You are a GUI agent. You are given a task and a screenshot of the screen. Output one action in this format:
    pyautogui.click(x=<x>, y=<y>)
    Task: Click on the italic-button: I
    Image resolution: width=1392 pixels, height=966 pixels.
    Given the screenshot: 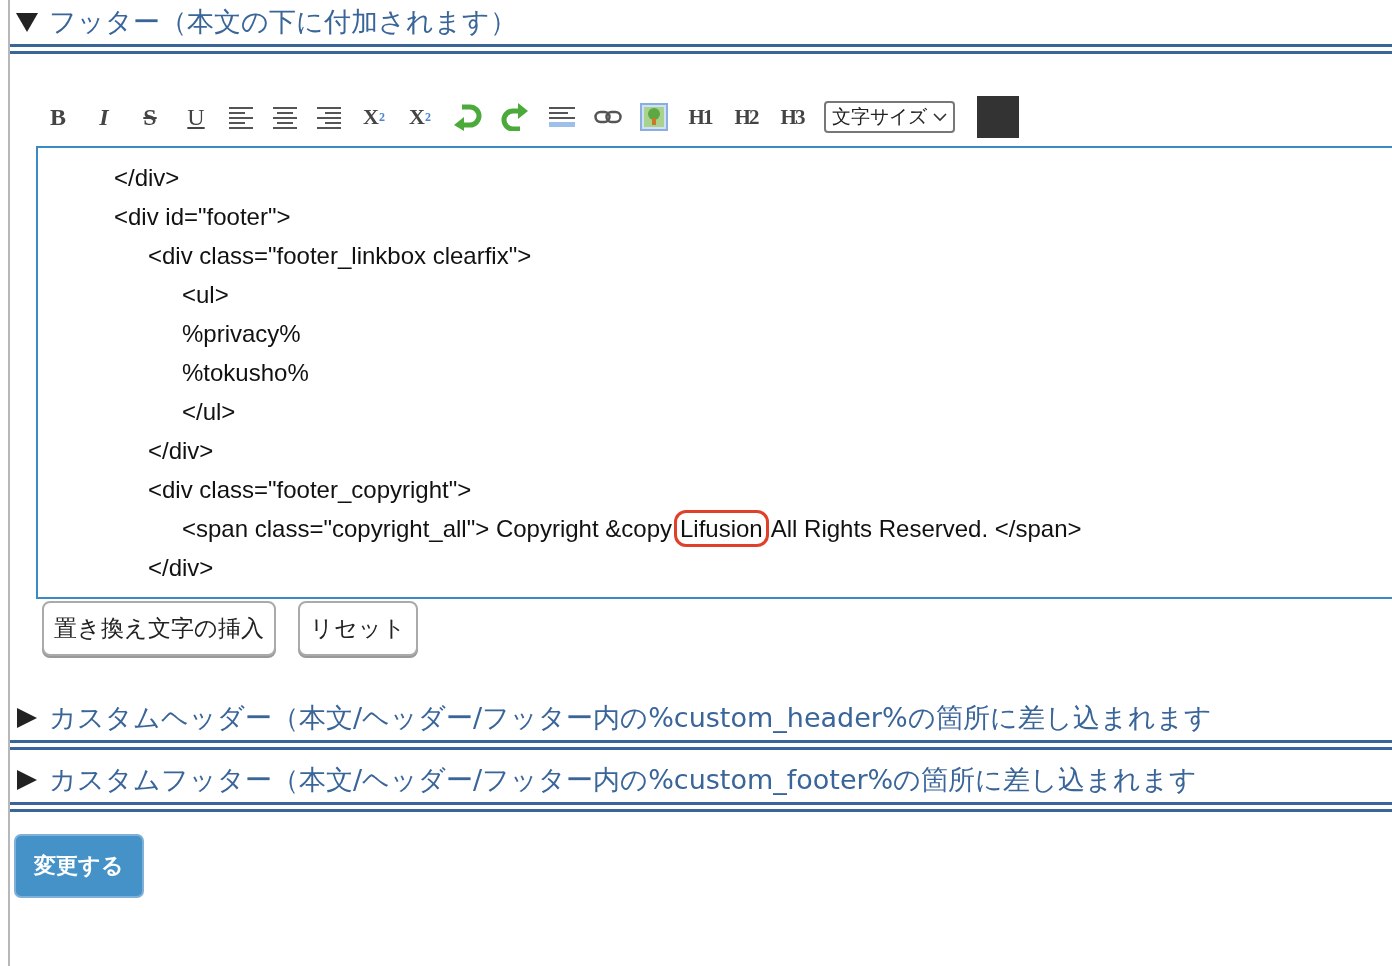 What is the action you would take?
    pyautogui.click(x=104, y=117)
    